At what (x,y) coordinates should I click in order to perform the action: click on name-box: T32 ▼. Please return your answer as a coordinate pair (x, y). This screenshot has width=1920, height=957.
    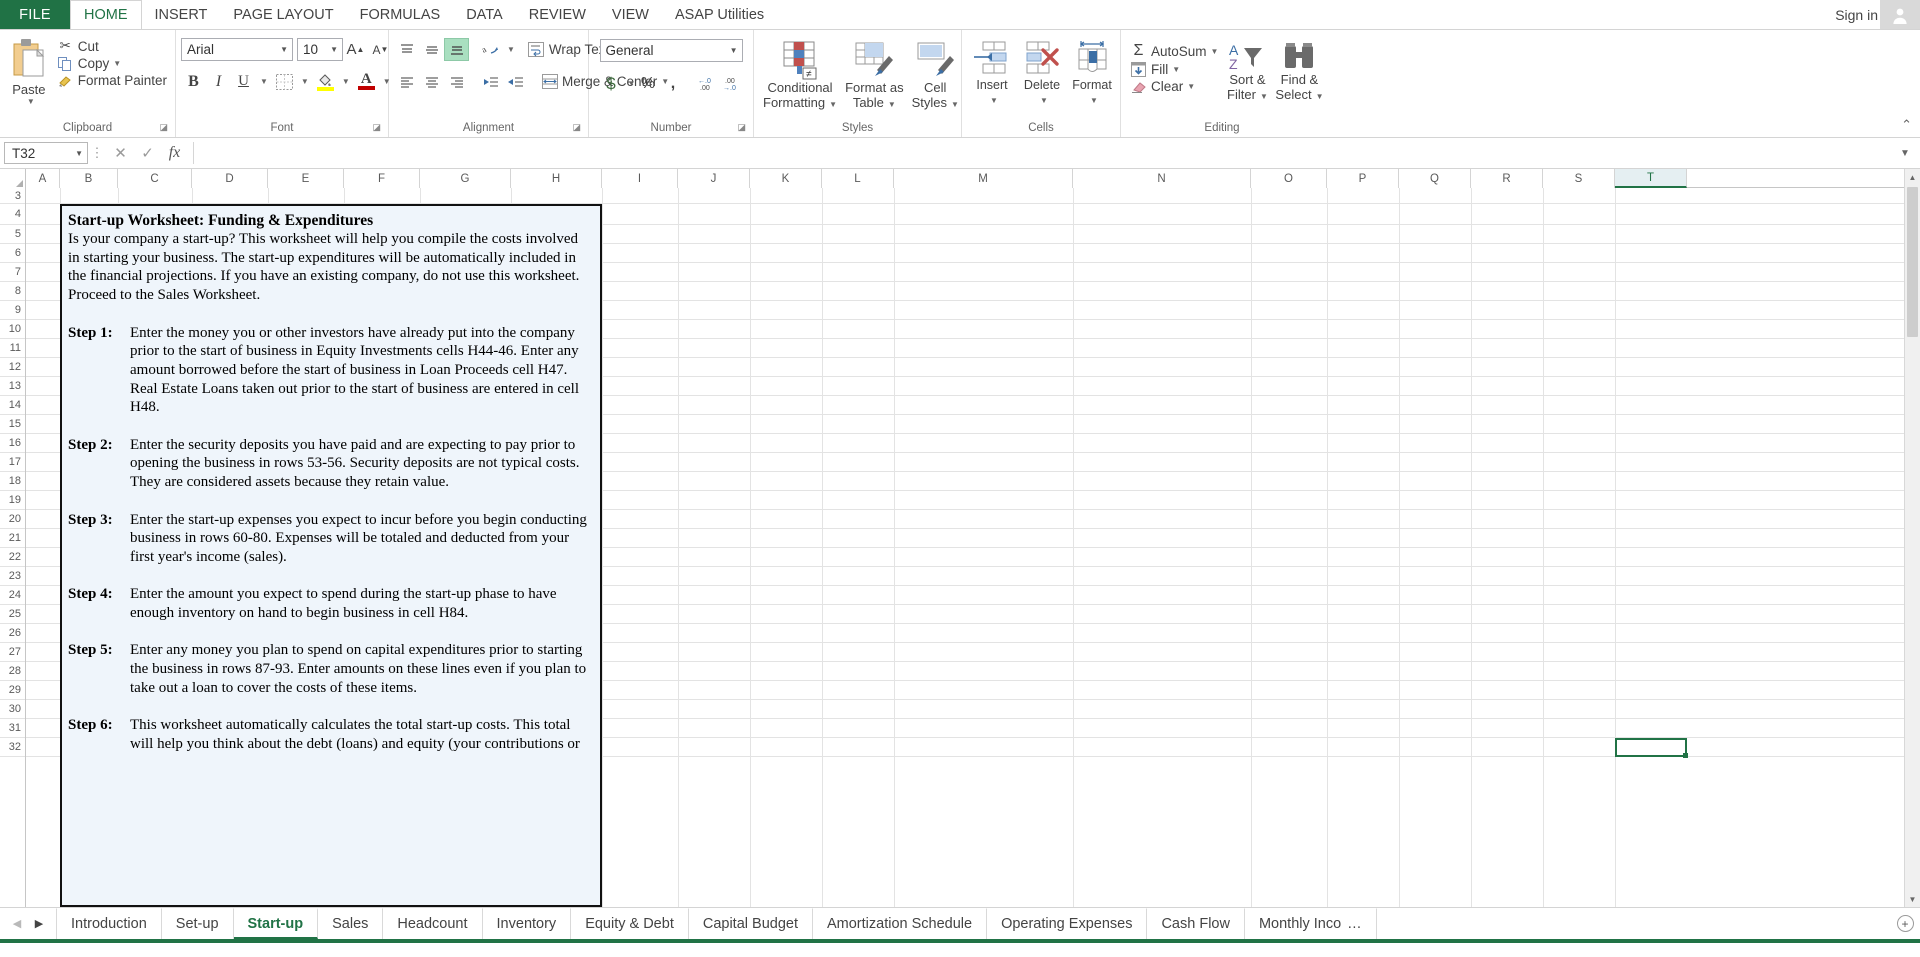
    Looking at the image, I should click on (46, 153).